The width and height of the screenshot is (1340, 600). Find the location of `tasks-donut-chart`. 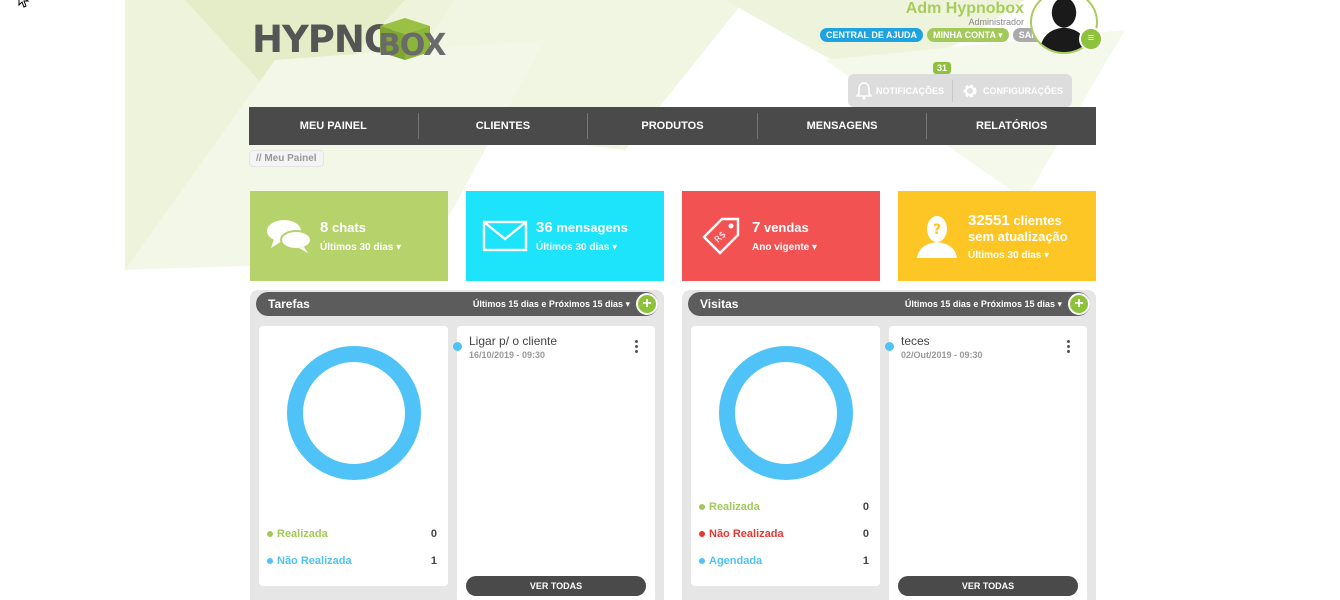

tasks-donut-chart is located at coordinates (354, 413).